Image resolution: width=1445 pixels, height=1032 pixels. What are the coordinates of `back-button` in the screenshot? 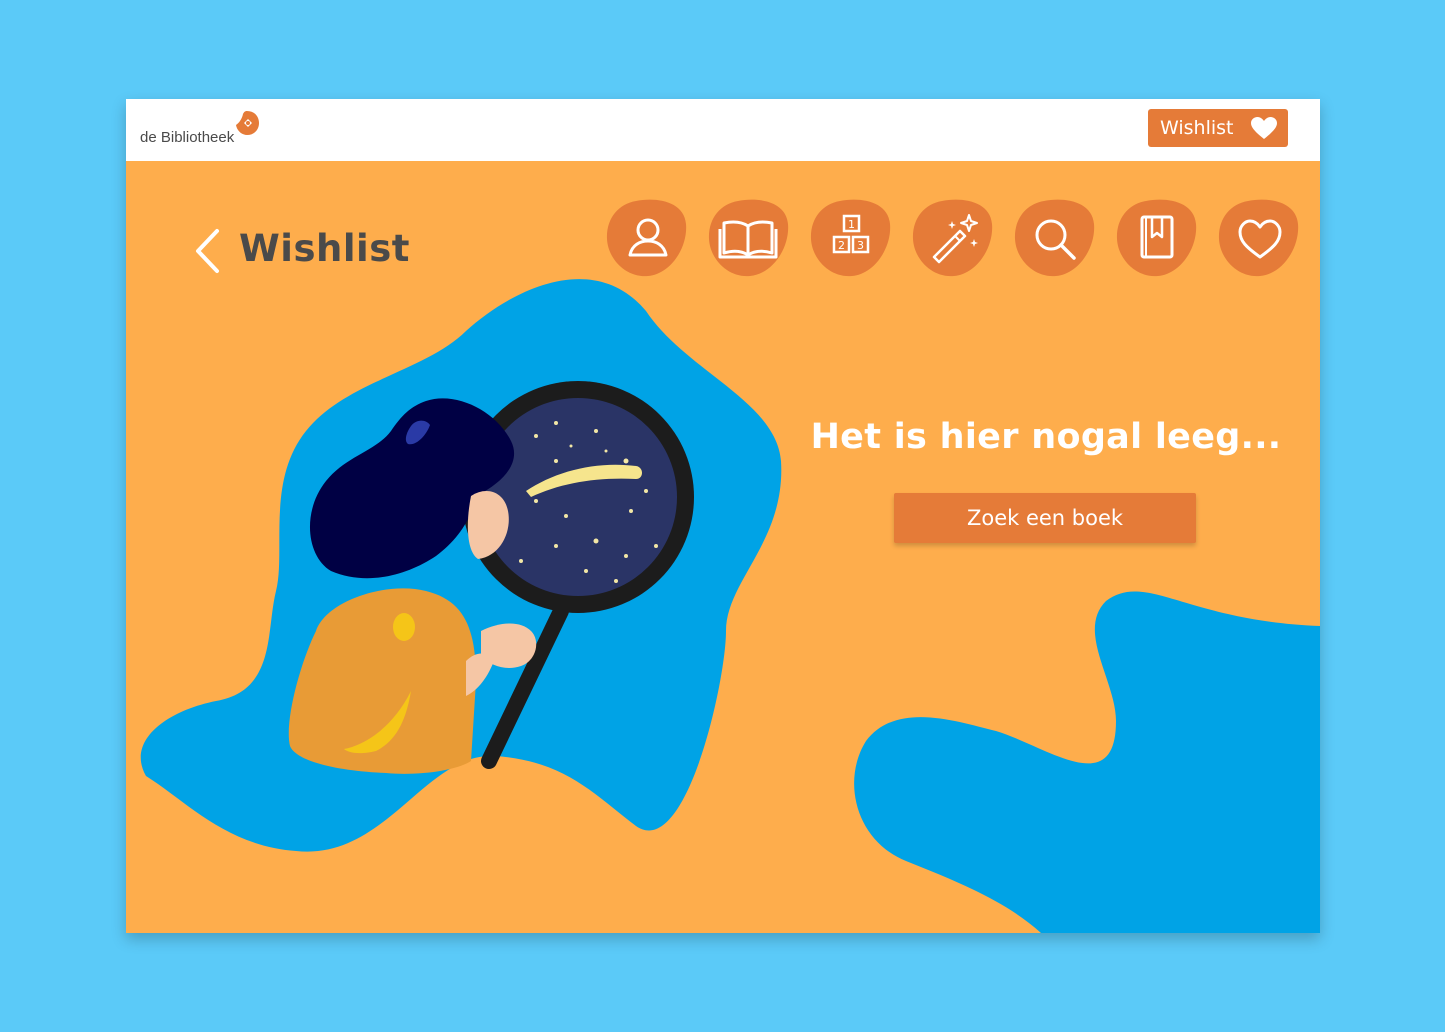 It's located at (207, 251).